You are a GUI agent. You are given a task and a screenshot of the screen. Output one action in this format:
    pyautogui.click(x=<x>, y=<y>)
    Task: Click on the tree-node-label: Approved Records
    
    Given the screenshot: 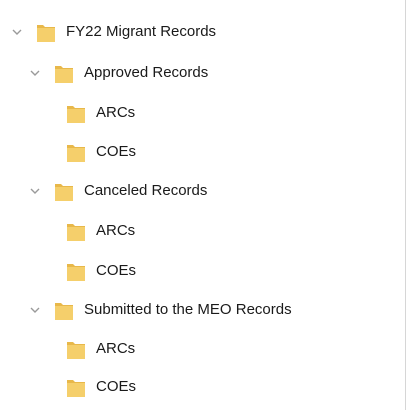 What is the action you would take?
    pyautogui.click(x=146, y=72)
    